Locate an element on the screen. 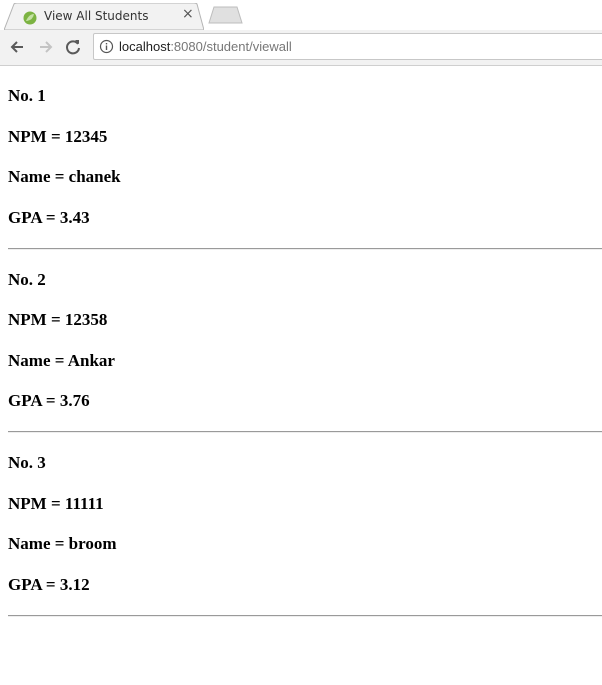 Image resolution: width=602 pixels, height=685 pixels. new-tab-button is located at coordinates (226, 15).